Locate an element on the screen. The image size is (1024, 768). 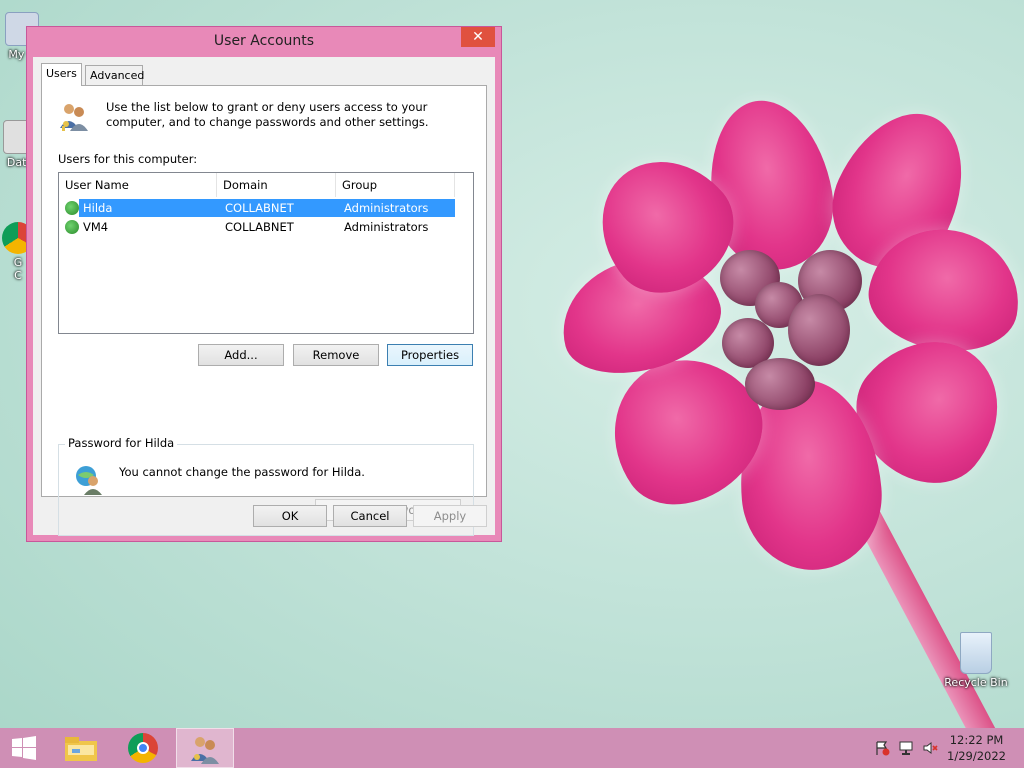
tab-advanced: Advanced is located at coordinates (115, 75).